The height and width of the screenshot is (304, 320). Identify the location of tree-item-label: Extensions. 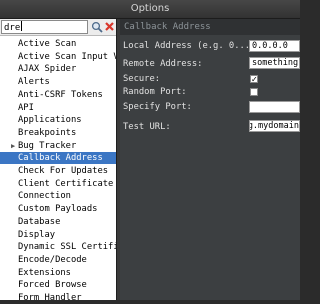
(44, 272).